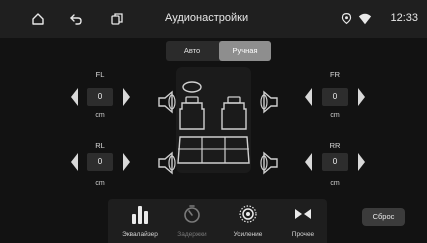 This screenshot has height=243, width=427. I want to click on page-title: Аудионастройки, so click(207, 18).